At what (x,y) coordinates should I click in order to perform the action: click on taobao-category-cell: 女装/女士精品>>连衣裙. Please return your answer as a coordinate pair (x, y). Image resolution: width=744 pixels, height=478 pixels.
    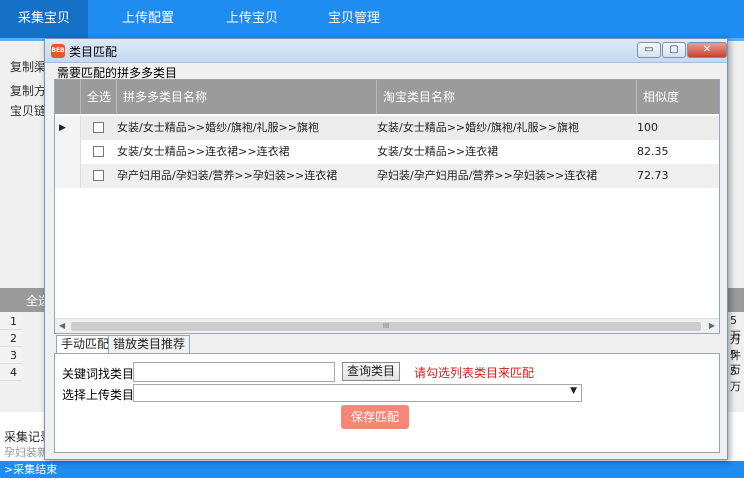
    Looking at the image, I should click on (438, 151).